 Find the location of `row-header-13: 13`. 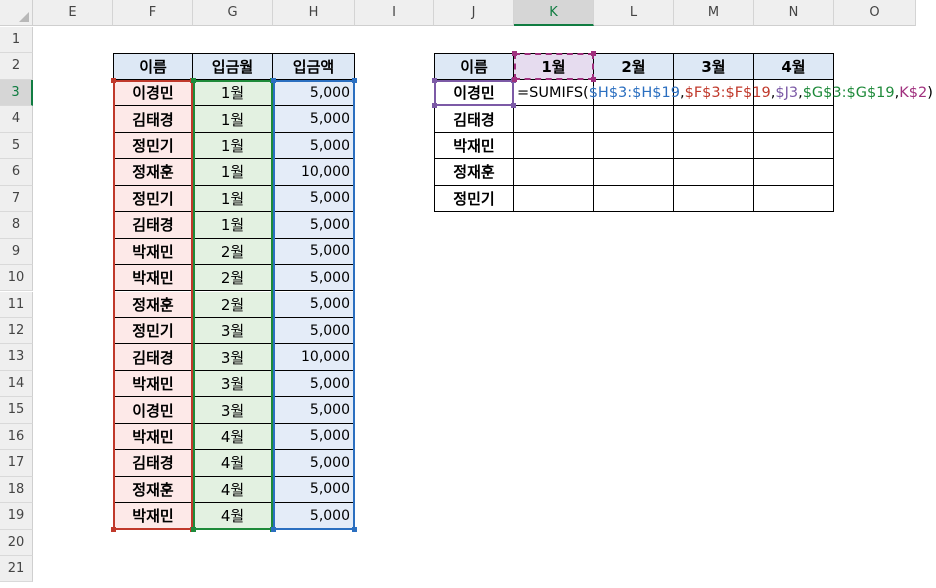

row-header-13: 13 is located at coordinates (16, 357).